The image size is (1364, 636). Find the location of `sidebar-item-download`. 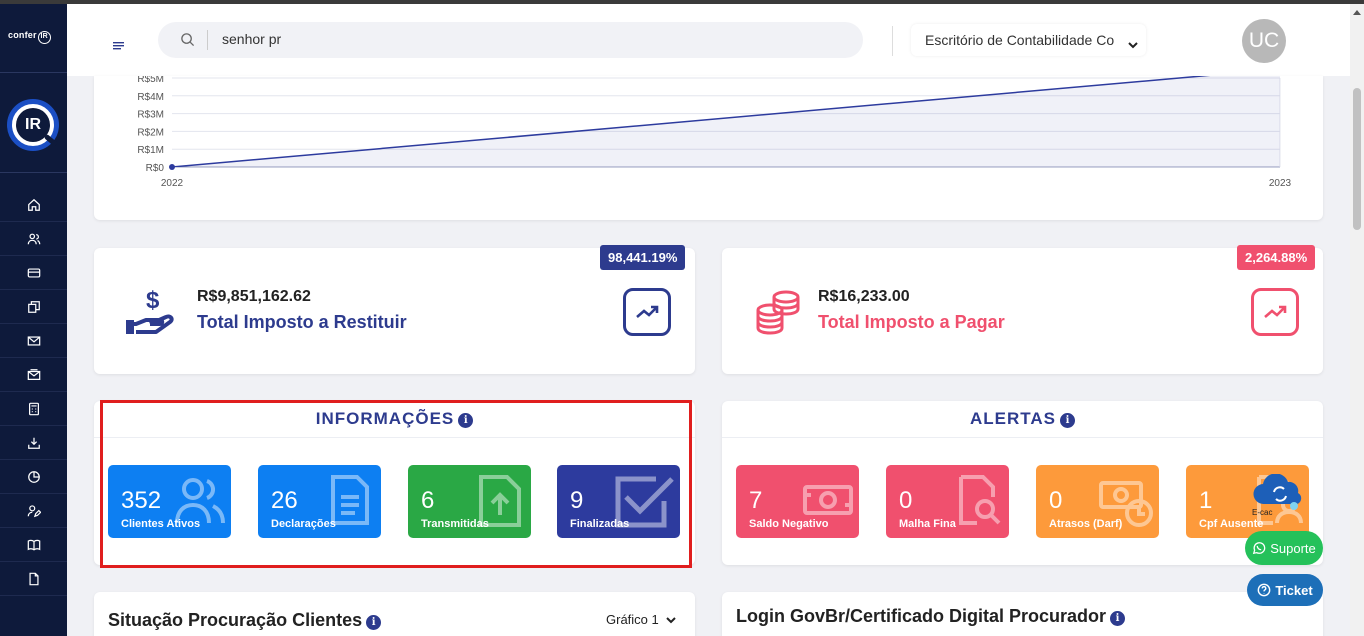

sidebar-item-download is located at coordinates (33, 443).